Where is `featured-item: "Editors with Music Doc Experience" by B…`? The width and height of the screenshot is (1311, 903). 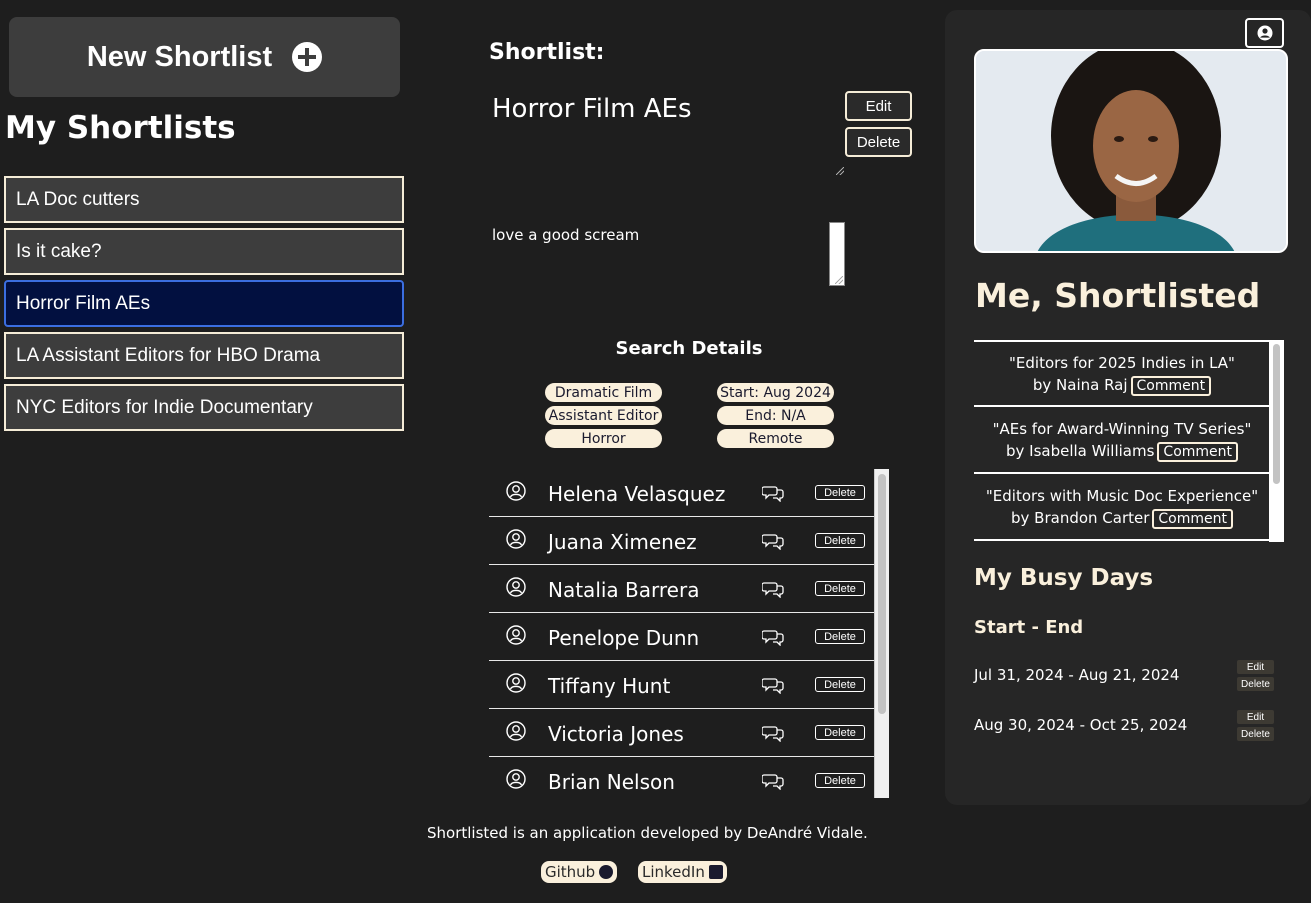
featured-item: "Editors with Music Doc Experience" by B… is located at coordinates (1122, 507).